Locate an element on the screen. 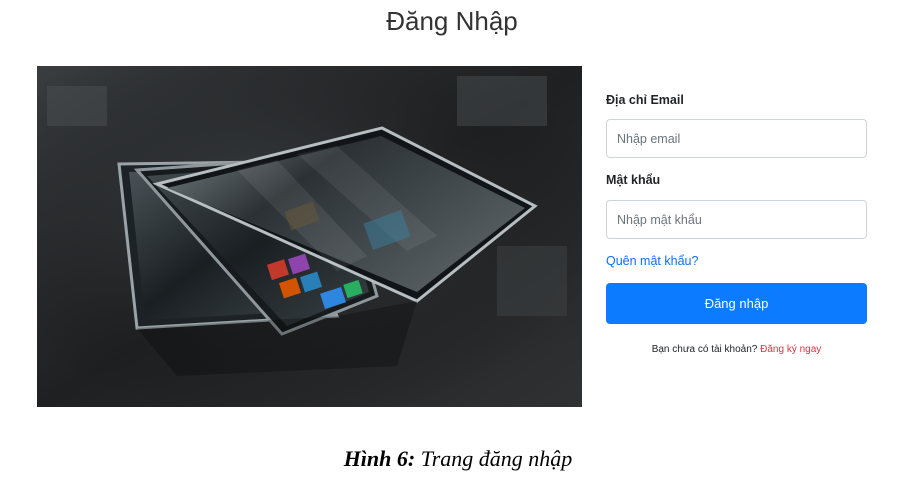  page-title: Đăng Nhập is located at coordinates (452, 21).